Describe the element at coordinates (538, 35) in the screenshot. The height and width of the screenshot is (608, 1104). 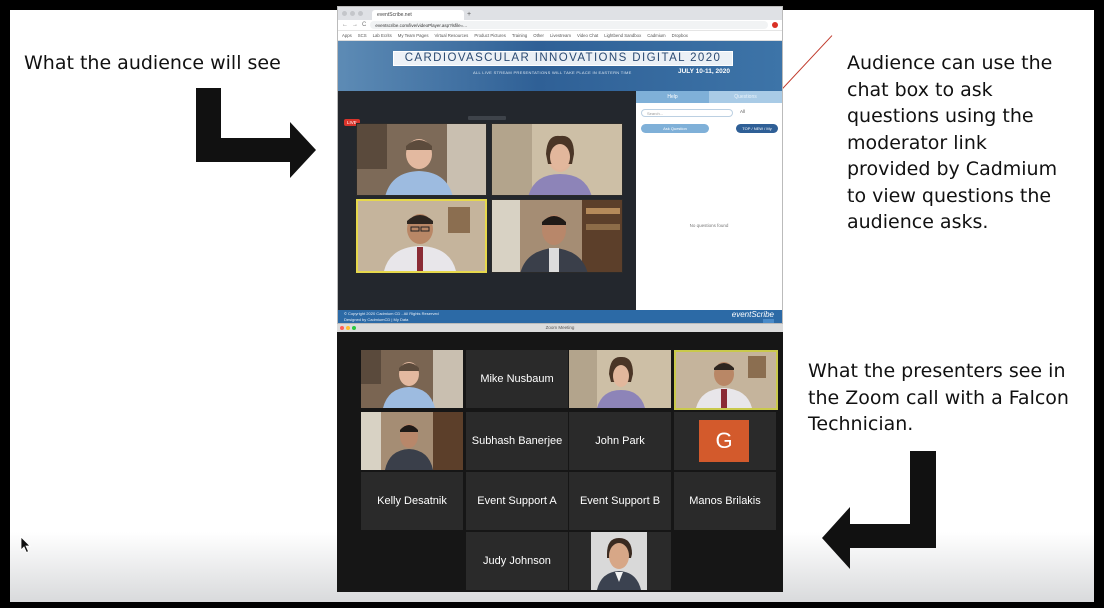
I see `bookmark-item: Other` at that location.